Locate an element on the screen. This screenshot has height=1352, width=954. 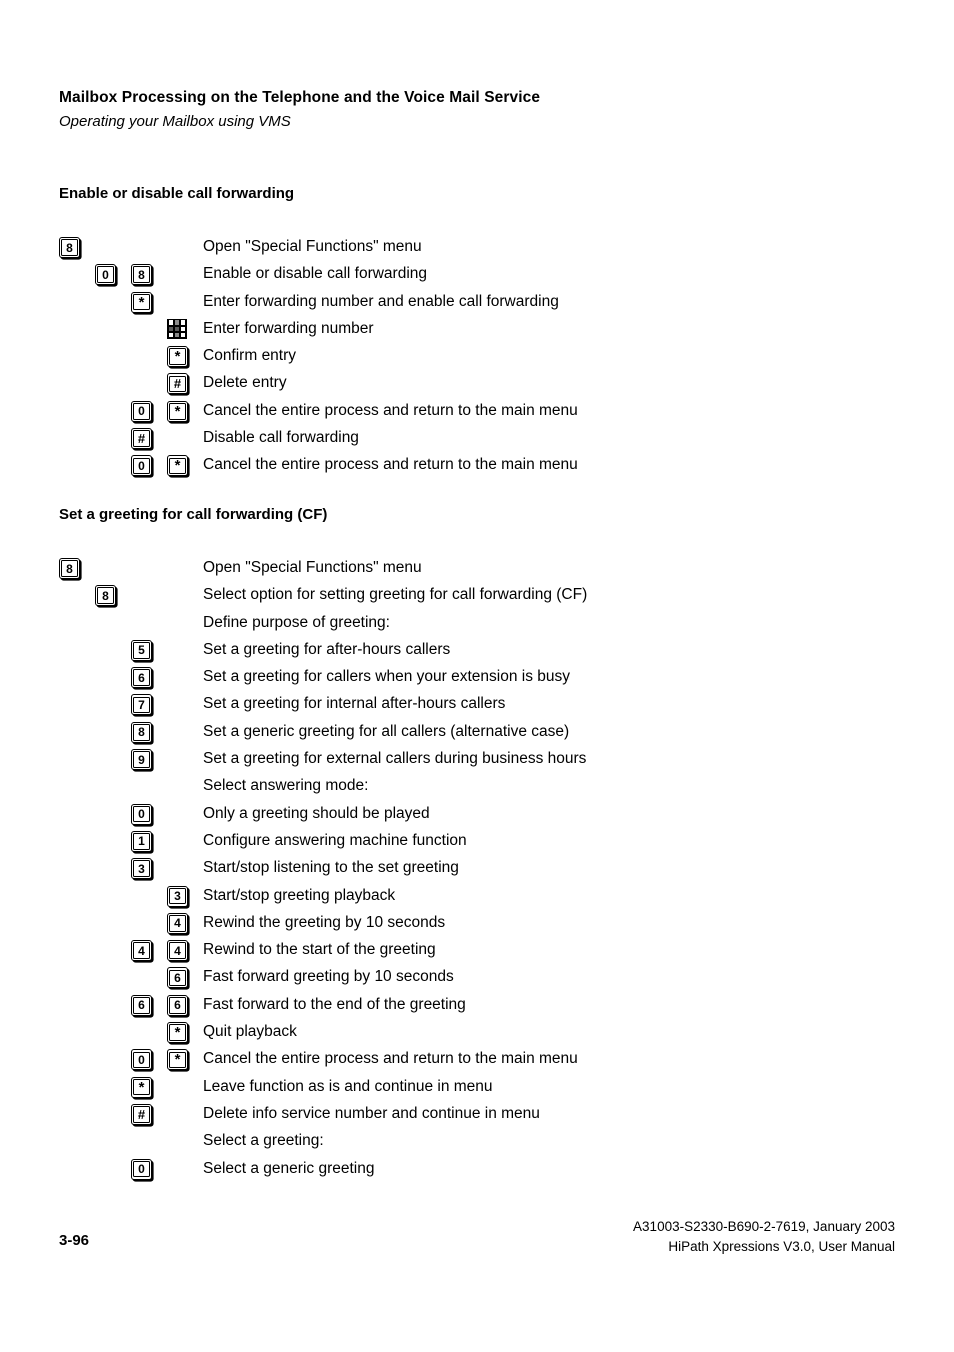
procedure-row: * Confirm entry is located at coordinates (477, 358).